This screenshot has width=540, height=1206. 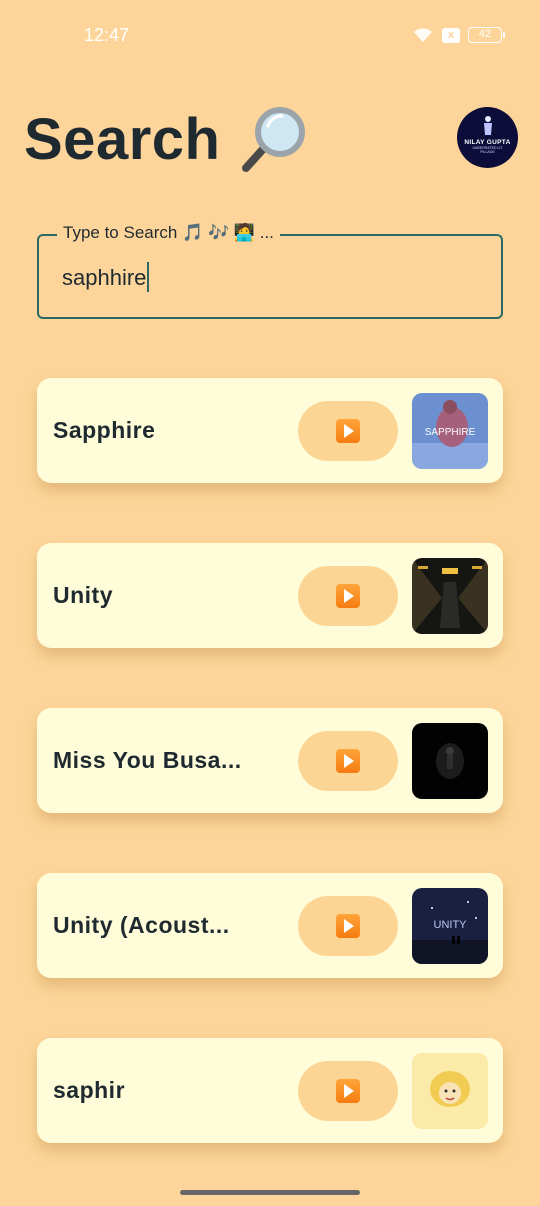 What do you see at coordinates (122, 139) in the screenshot?
I see `page-title-text: Search` at bounding box center [122, 139].